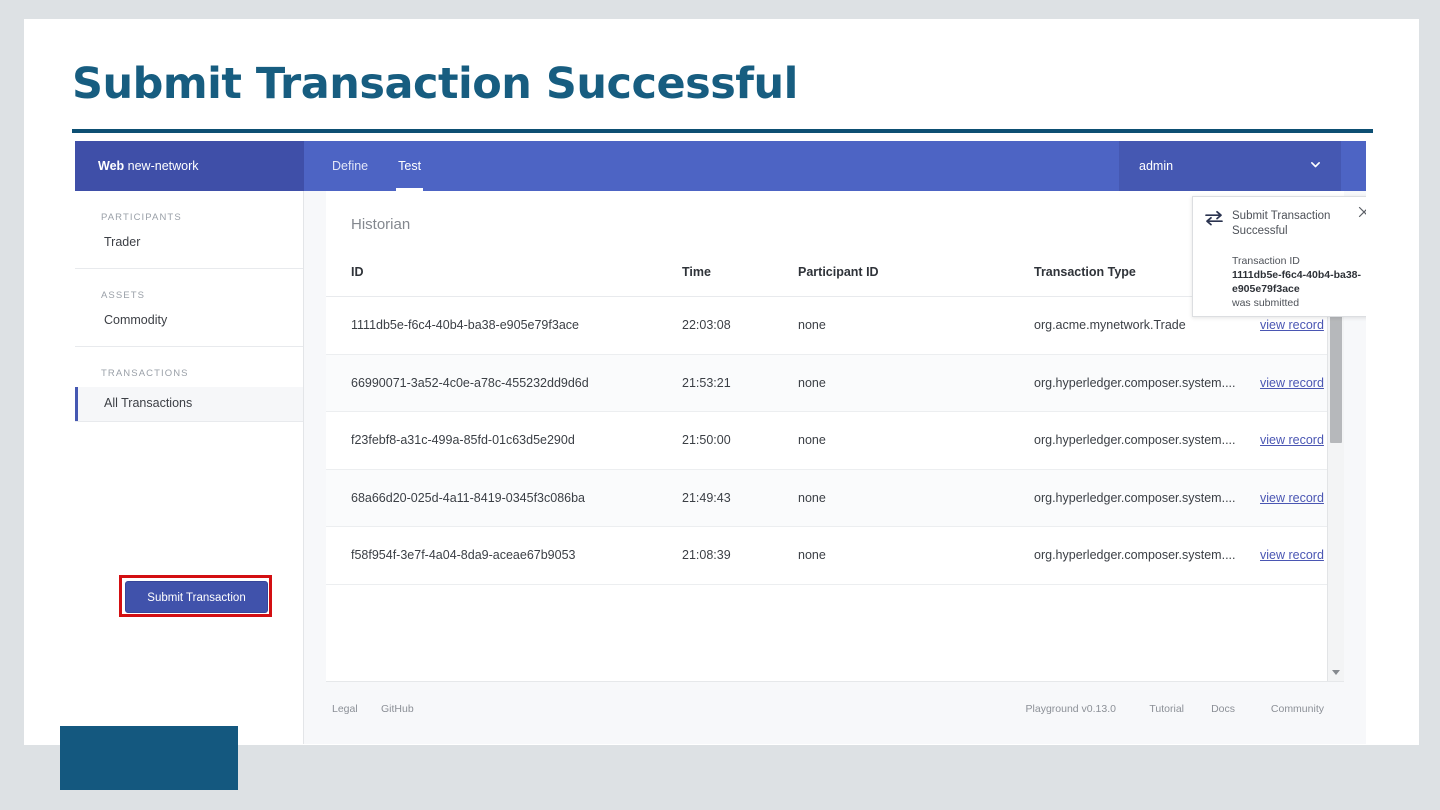 This screenshot has height=810, width=1440. I want to click on brand-network-name: new-network, so click(161, 166).